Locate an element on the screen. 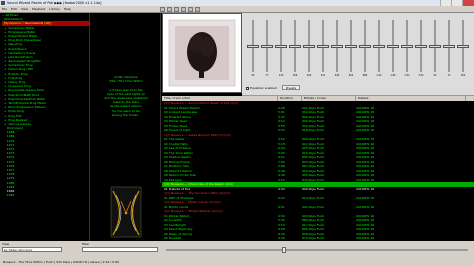 The image size is (474, 266). eq-band-slider: 77 is located at coordinates (267, 48).